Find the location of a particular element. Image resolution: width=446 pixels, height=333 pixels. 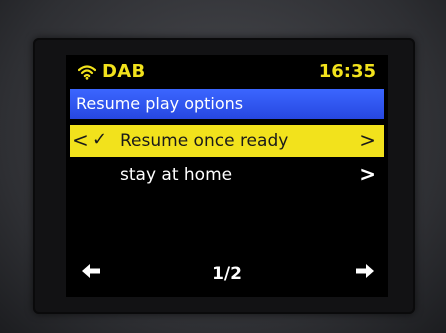

check-icon: ✓ is located at coordinates (100, 139).